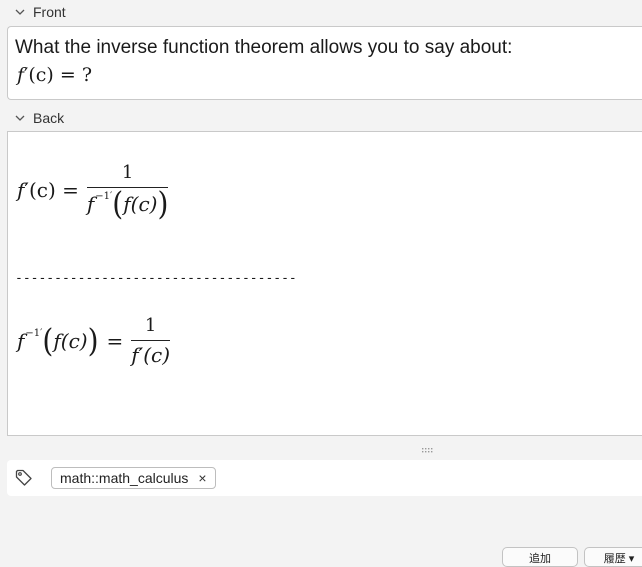 The image size is (642, 567). I want to click on formula2-right-paren: ), so click(93, 340).